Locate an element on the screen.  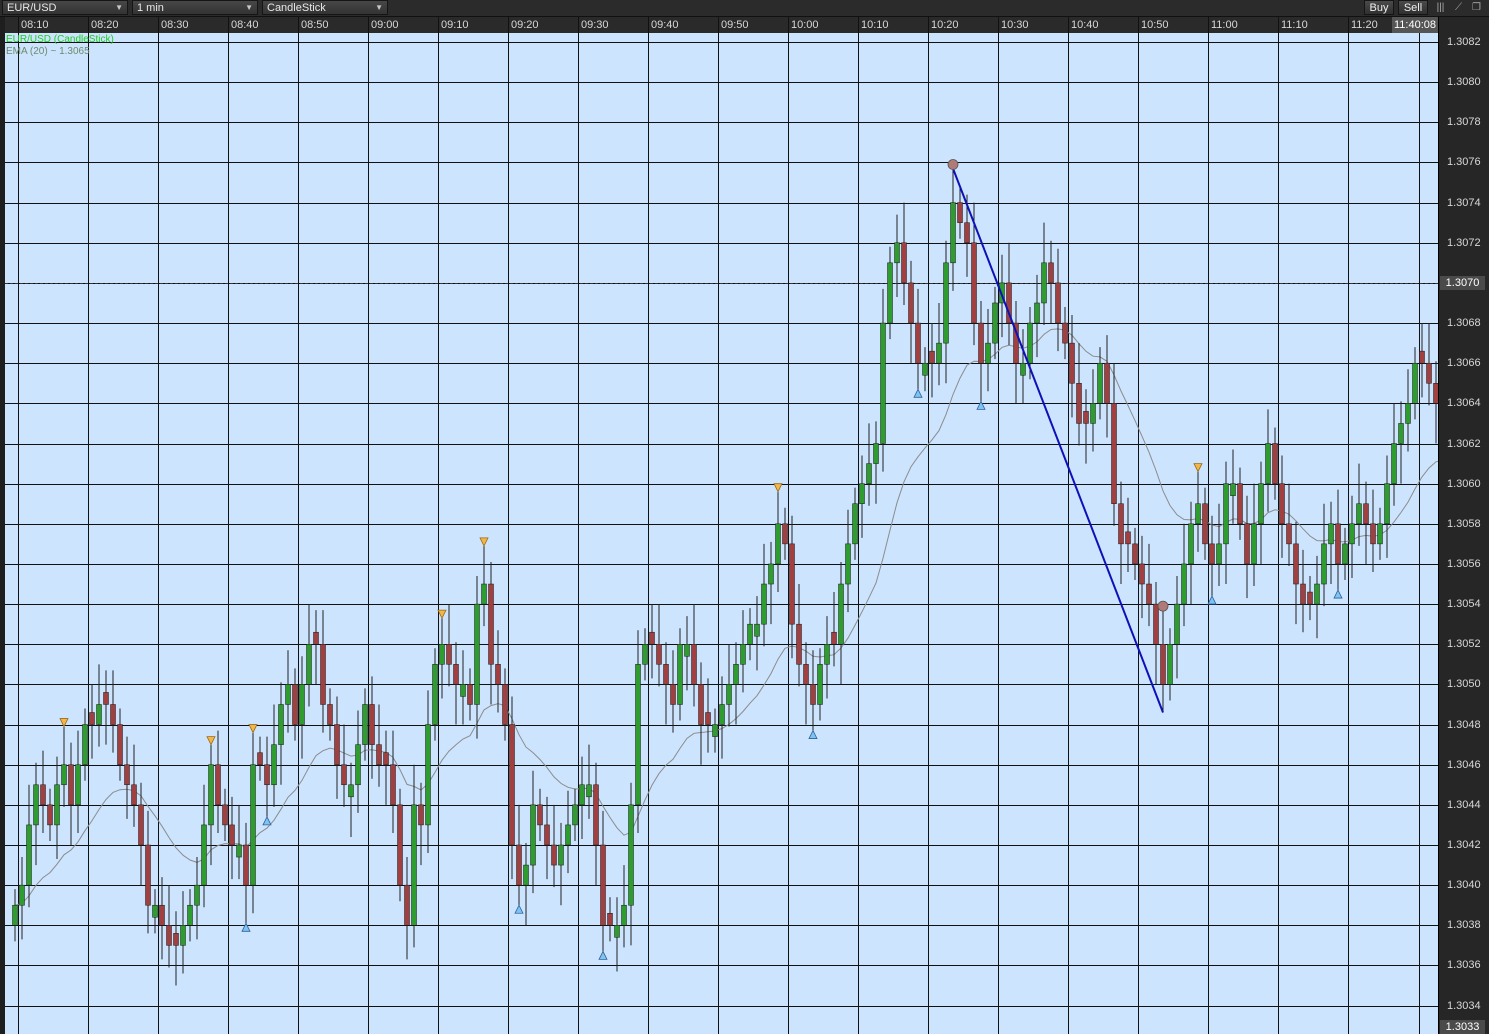
time-tick-label: 10:30 is located at coordinates (1015, 25).